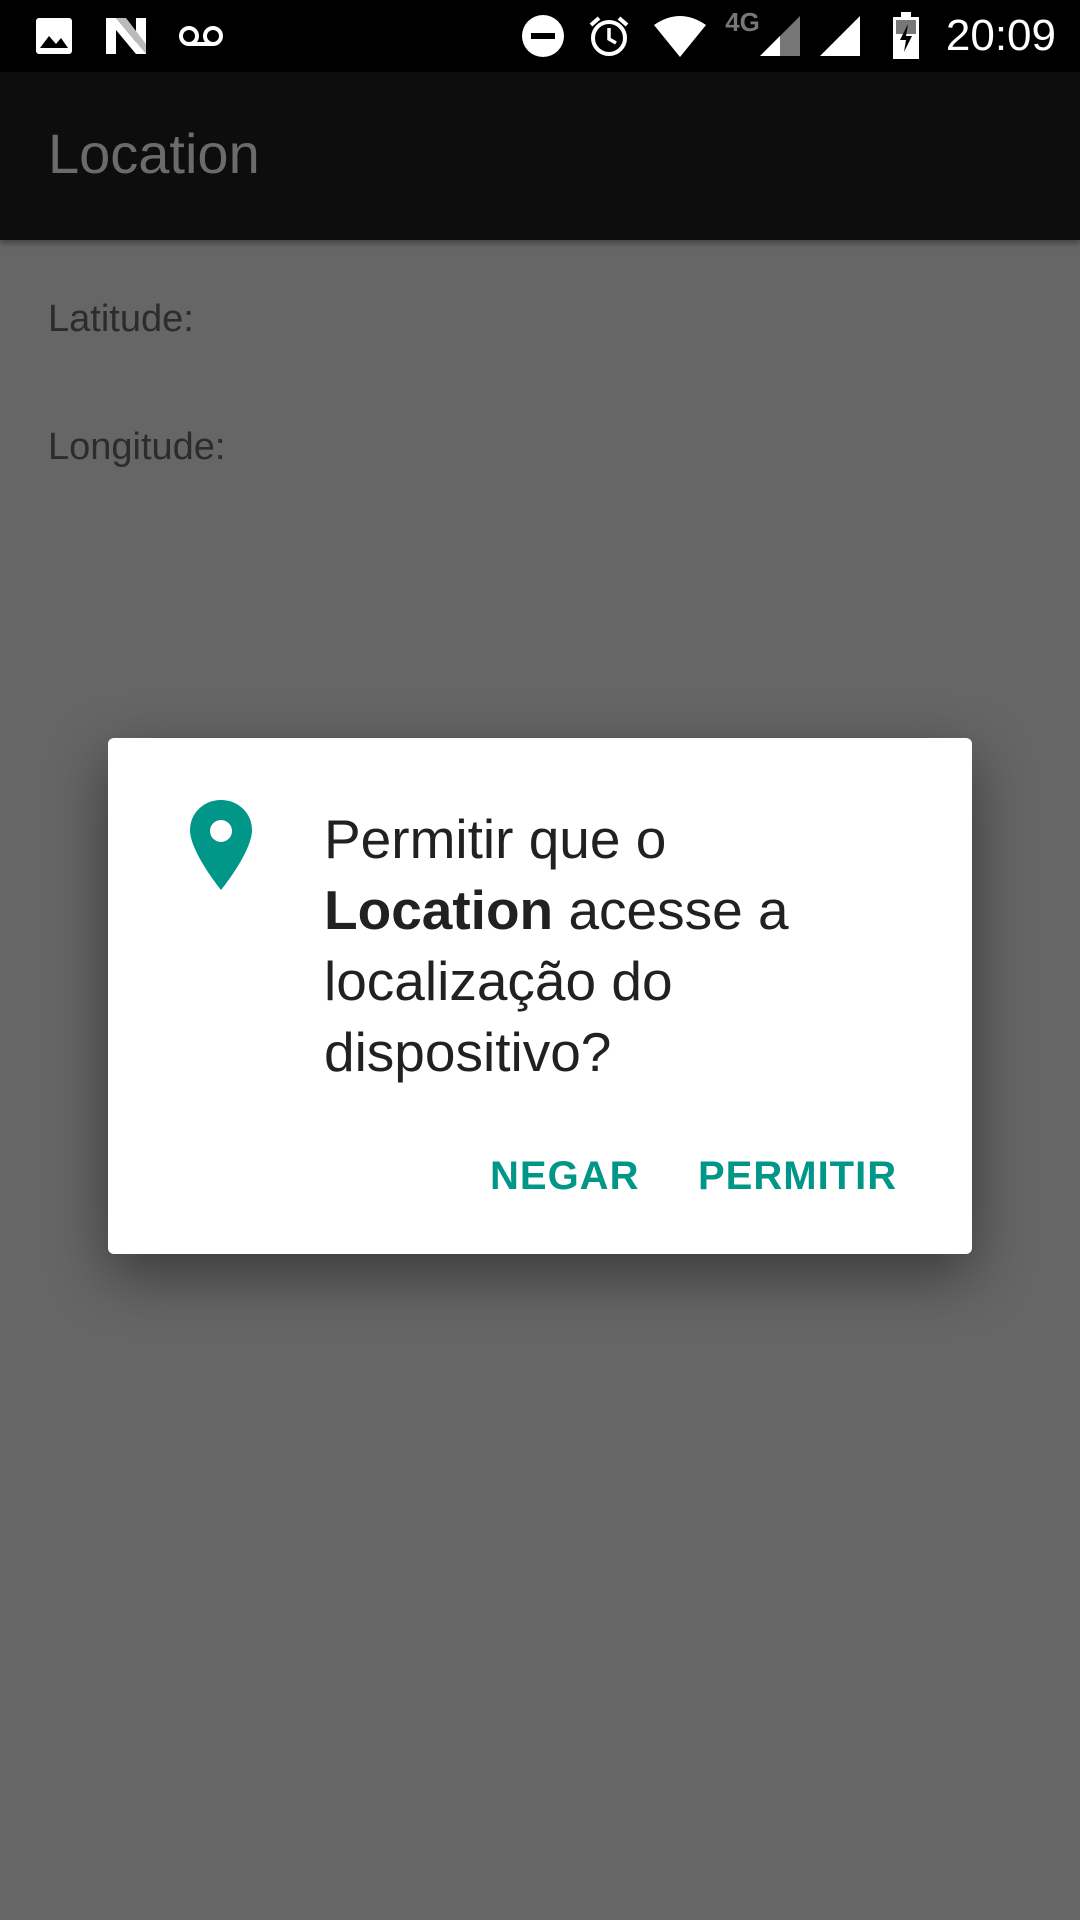 This screenshot has width=1080, height=1920. What do you see at coordinates (121, 319) in the screenshot?
I see `latitude-label: Latitude:` at bounding box center [121, 319].